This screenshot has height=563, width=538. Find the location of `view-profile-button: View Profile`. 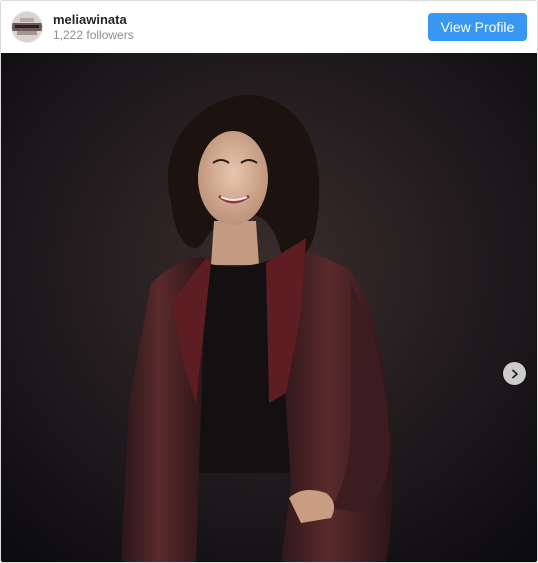

view-profile-button: View Profile is located at coordinates (477, 27).